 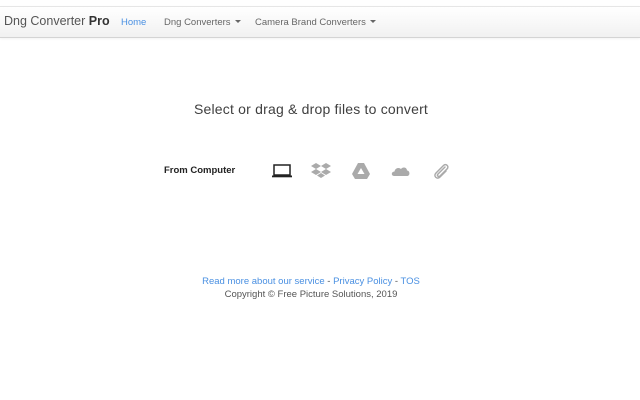 I want to click on dropbox-icon, so click(x=321, y=171).